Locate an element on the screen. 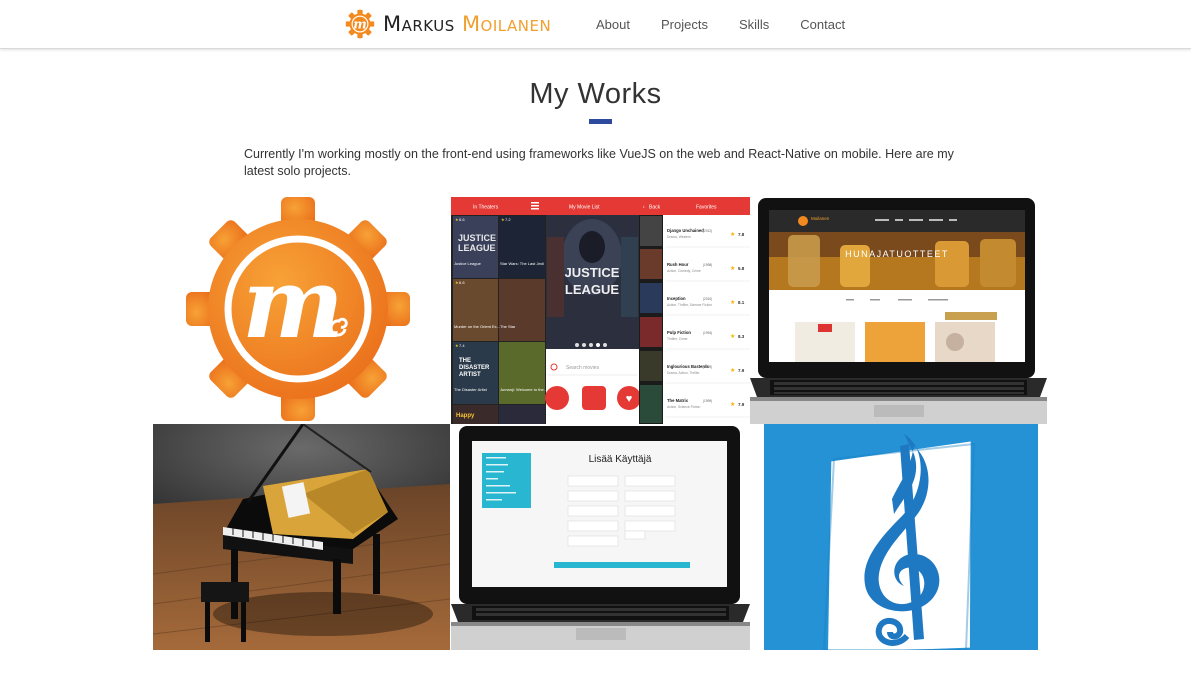 Image resolution: width=1191 pixels, height=683 pixels. favorite-rating: 7.8 is located at coordinates (741, 234).